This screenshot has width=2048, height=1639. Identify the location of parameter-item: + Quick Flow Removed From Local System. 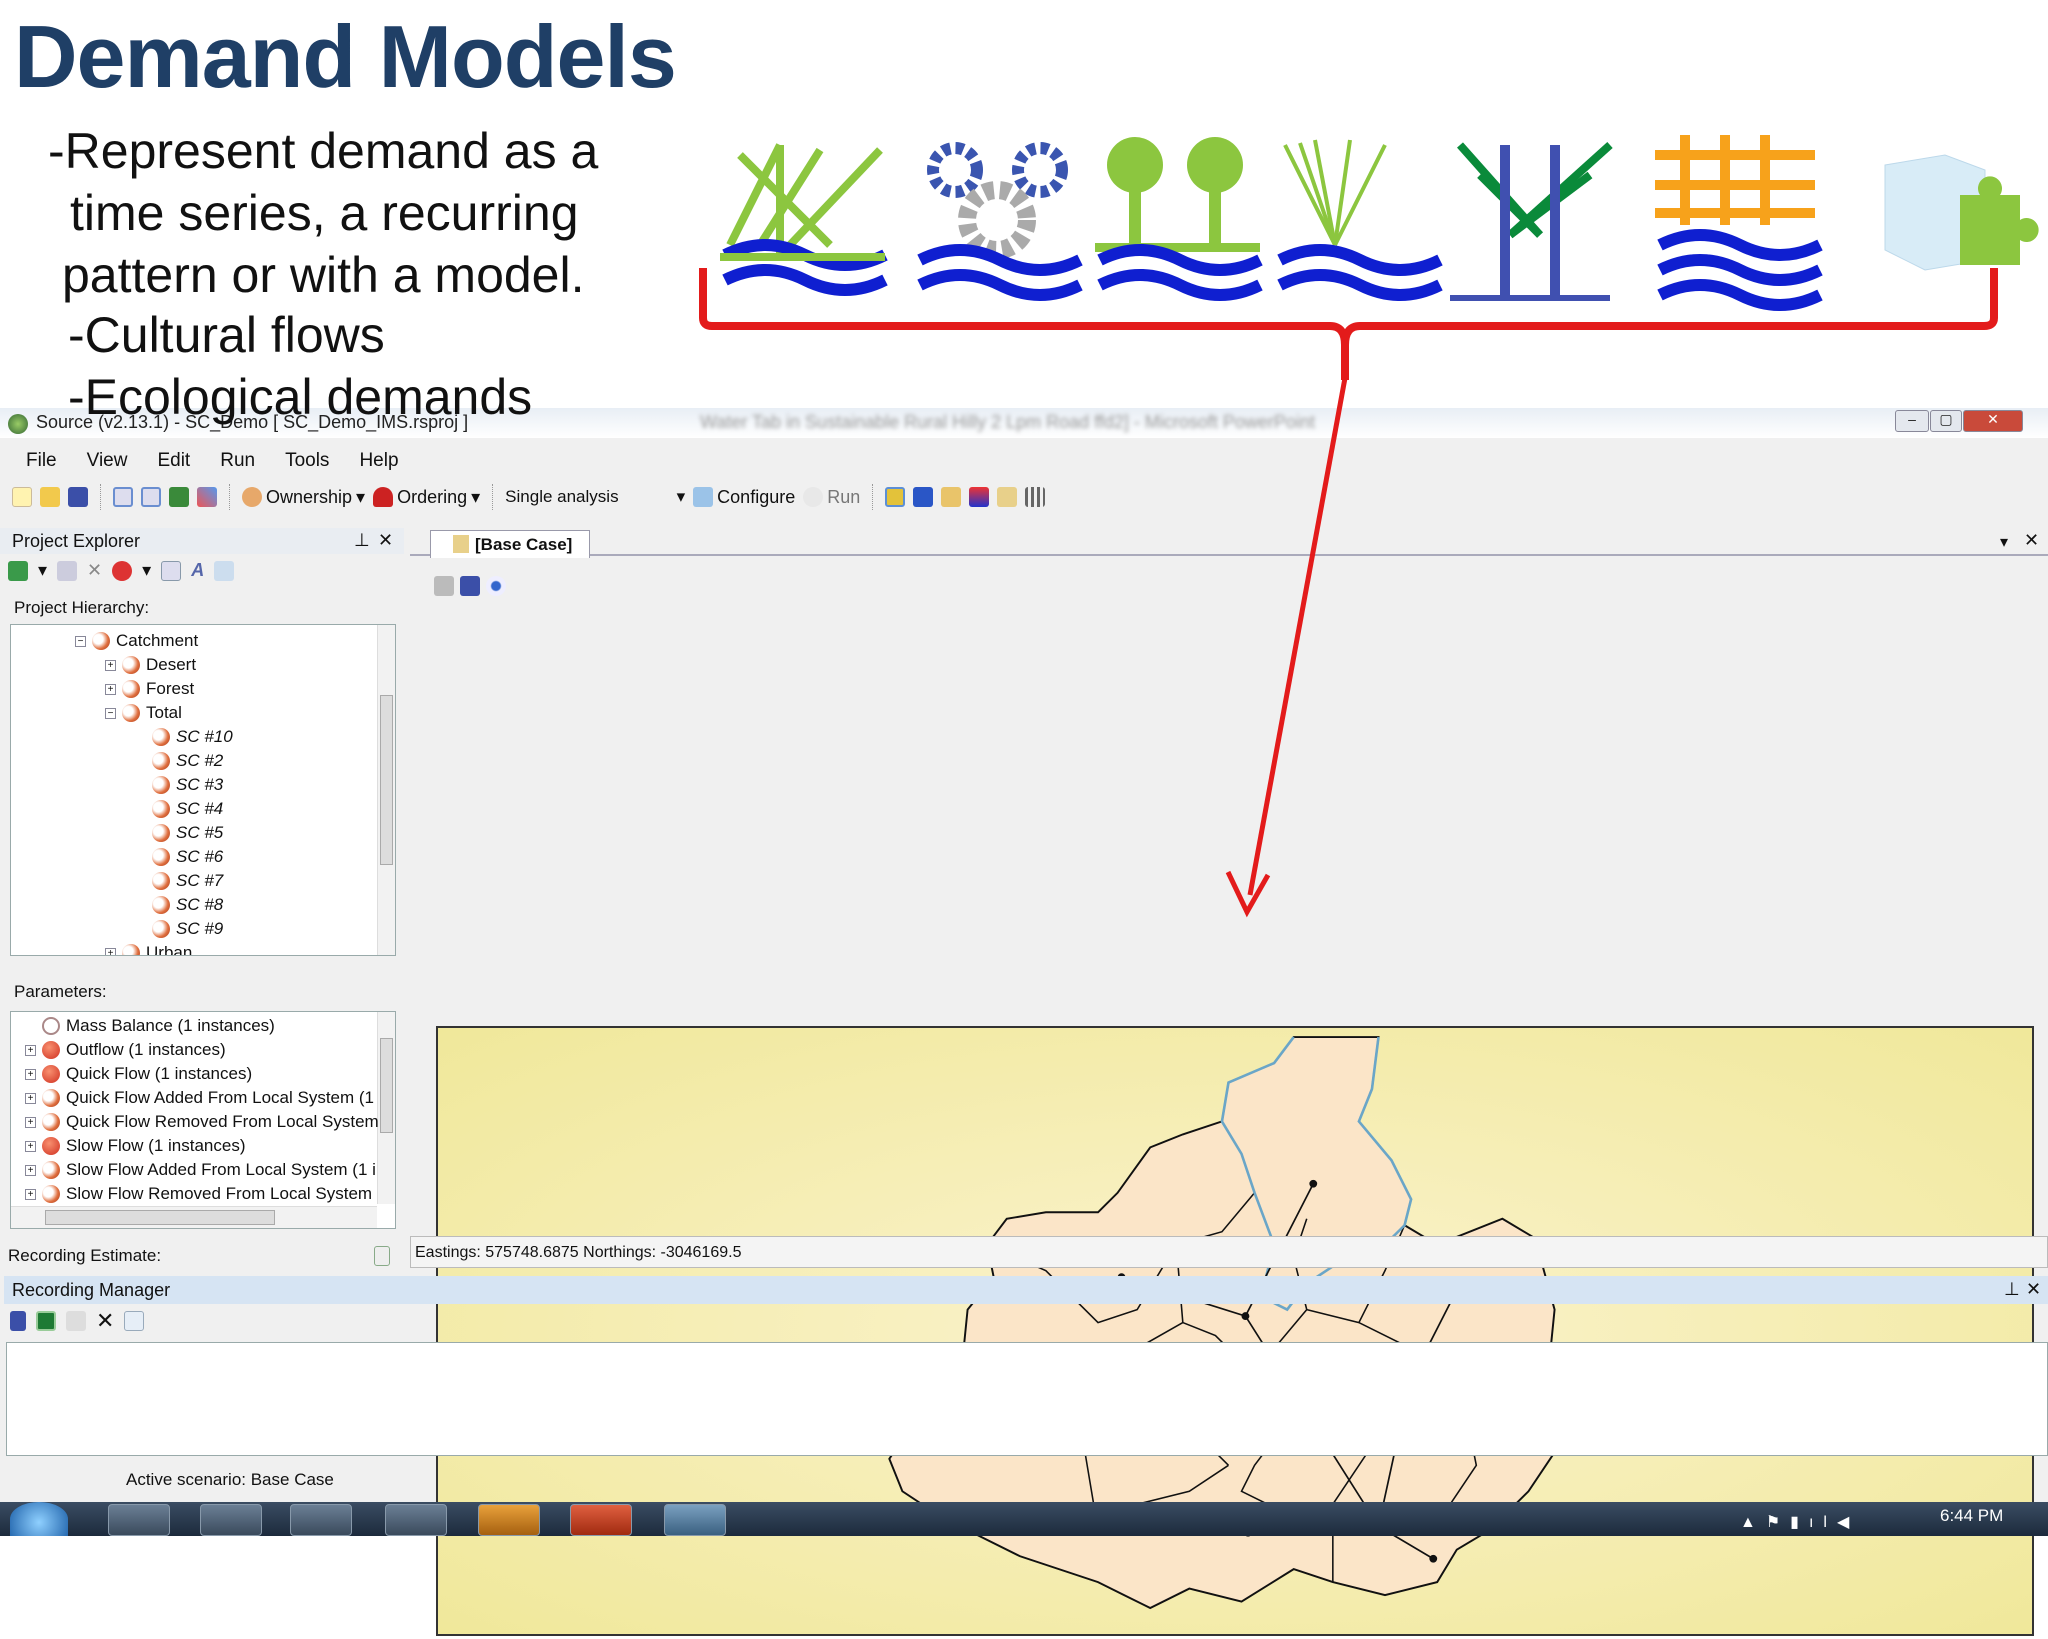
(202, 1122).